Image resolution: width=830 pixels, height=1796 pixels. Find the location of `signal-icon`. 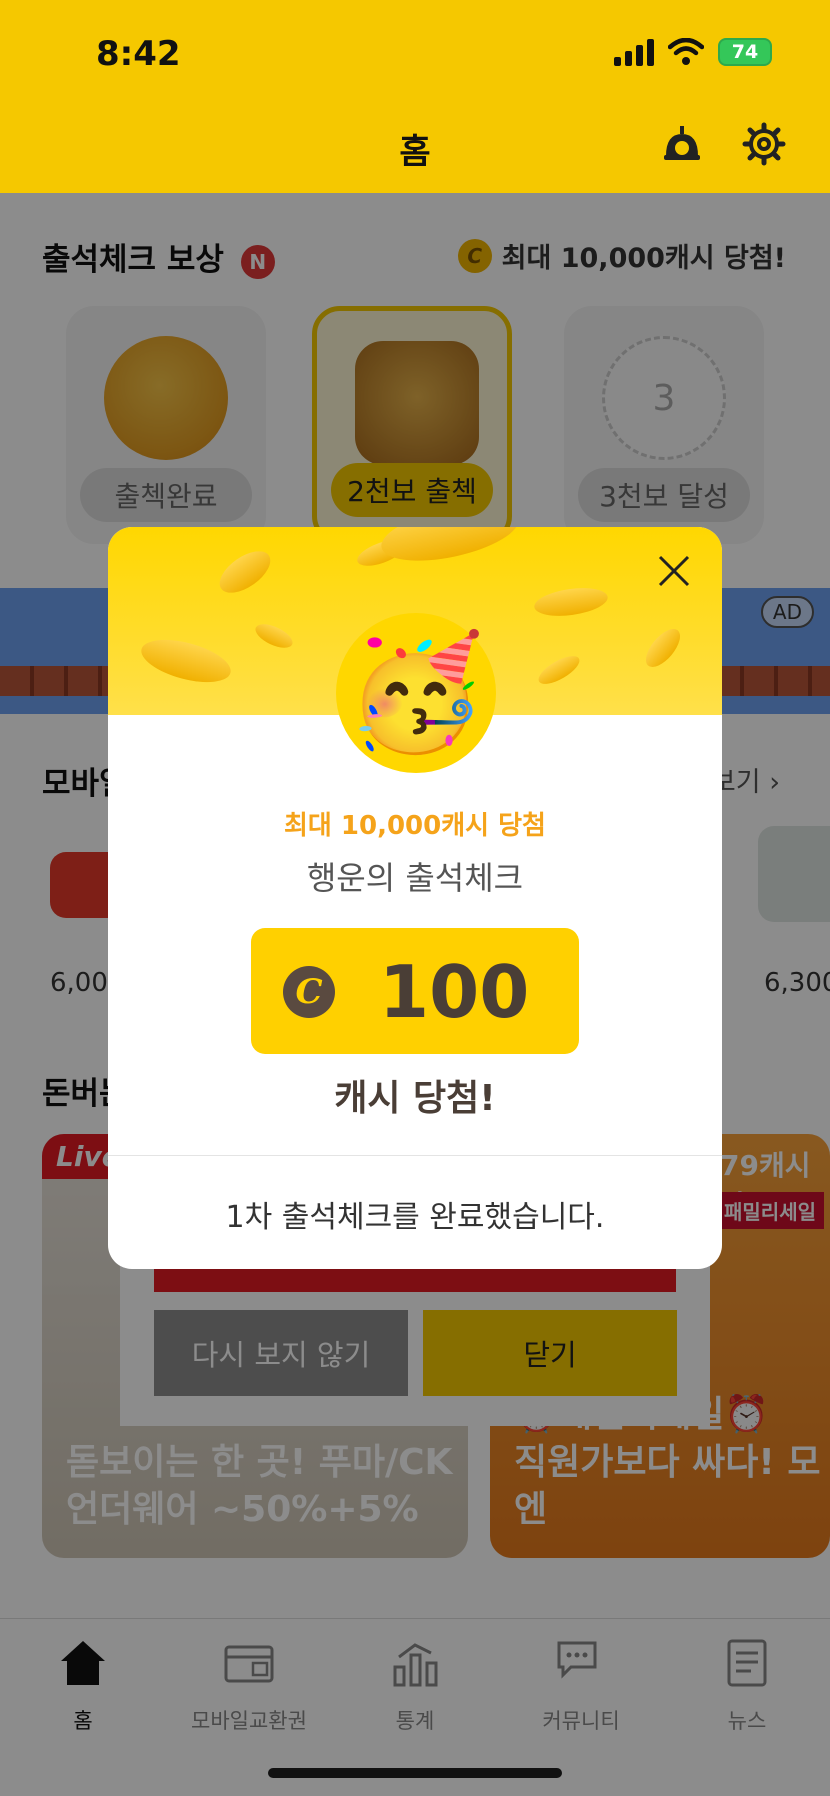

signal-icon is located at coordinates (634, 52).